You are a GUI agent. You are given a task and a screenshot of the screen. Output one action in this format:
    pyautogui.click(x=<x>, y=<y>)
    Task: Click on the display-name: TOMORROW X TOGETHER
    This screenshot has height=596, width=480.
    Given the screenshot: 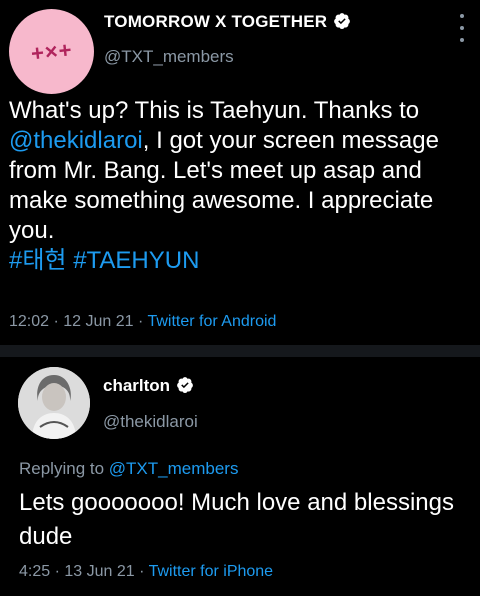 What is the action you would take?
    pyautogui.click(x=227, y=22)
    